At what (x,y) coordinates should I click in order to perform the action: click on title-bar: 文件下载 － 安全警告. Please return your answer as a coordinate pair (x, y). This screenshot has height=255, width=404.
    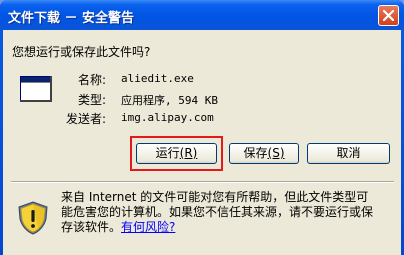
    Looking at the image, I should click on (202, 15).